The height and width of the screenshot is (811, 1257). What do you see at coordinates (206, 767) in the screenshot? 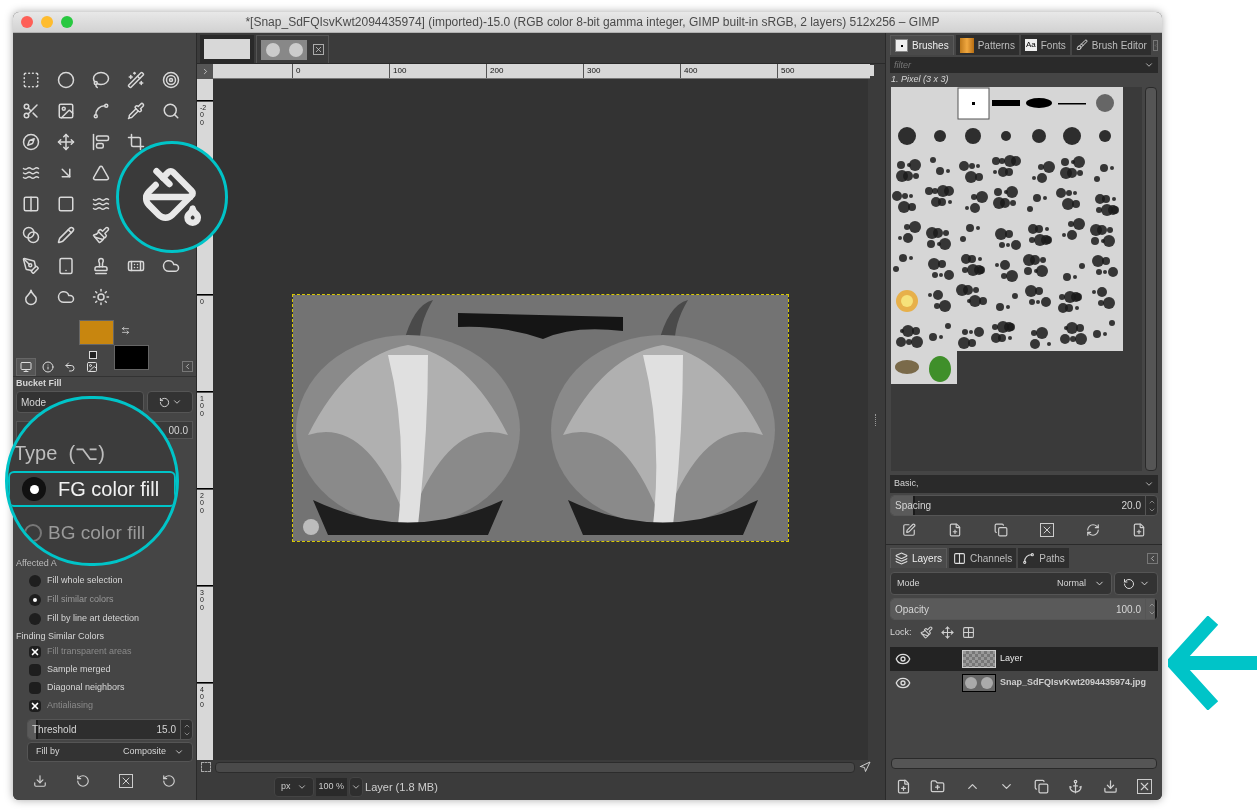
I see `mask-icon` at bounding box center [206, 767].